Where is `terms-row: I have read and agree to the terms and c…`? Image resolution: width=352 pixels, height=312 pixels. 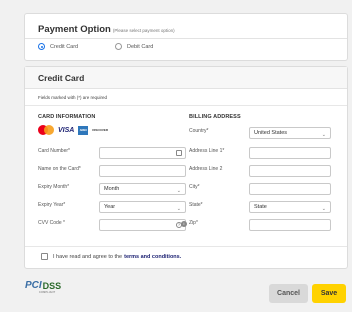 terms-row: I have read and agree to the terms and c… is located at coordinates (111, 256).